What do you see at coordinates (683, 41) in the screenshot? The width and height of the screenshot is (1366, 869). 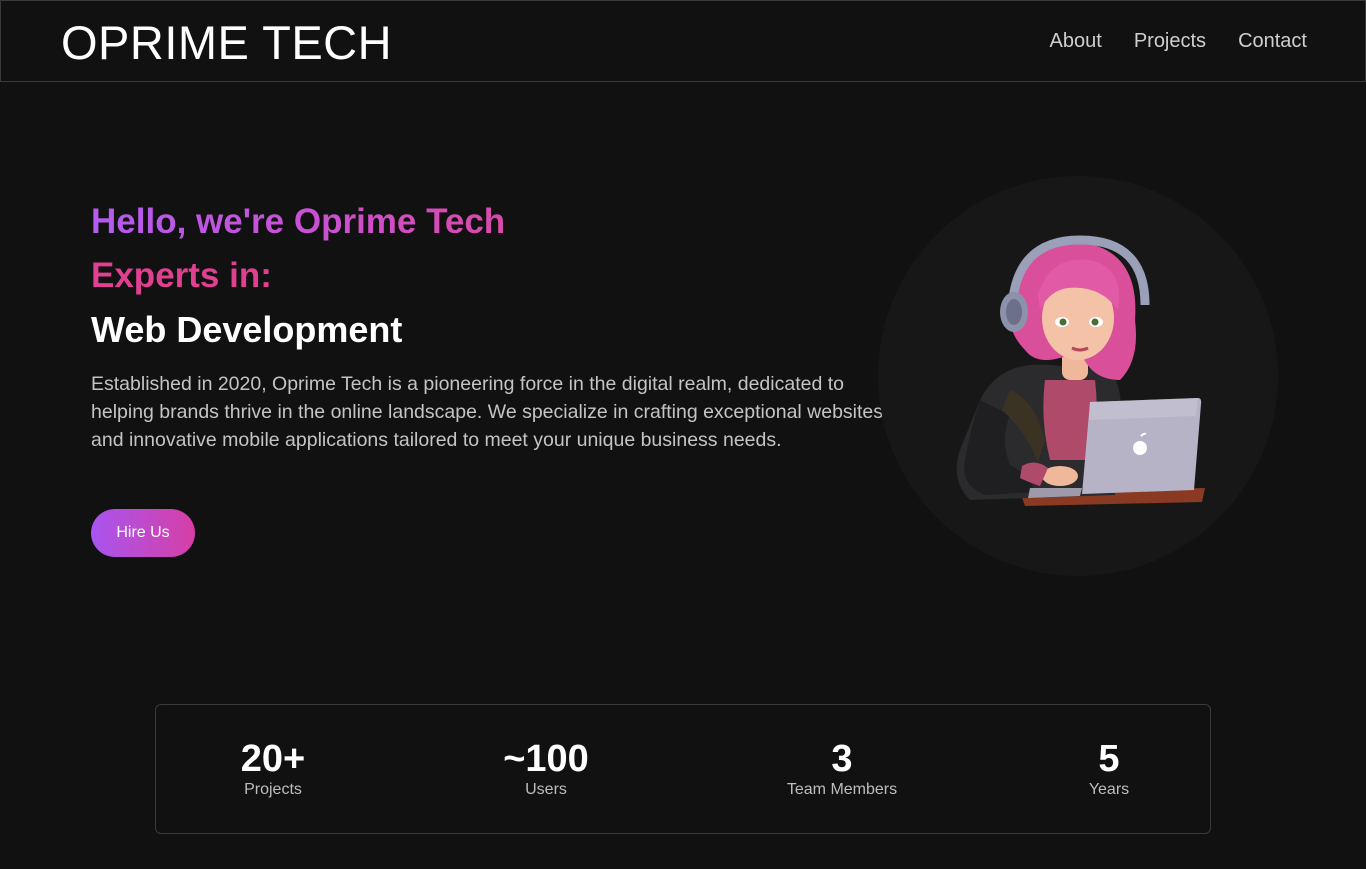 I see `navbar: OPRIME TECH About Projects Contact` at bounding box center [683, 41].